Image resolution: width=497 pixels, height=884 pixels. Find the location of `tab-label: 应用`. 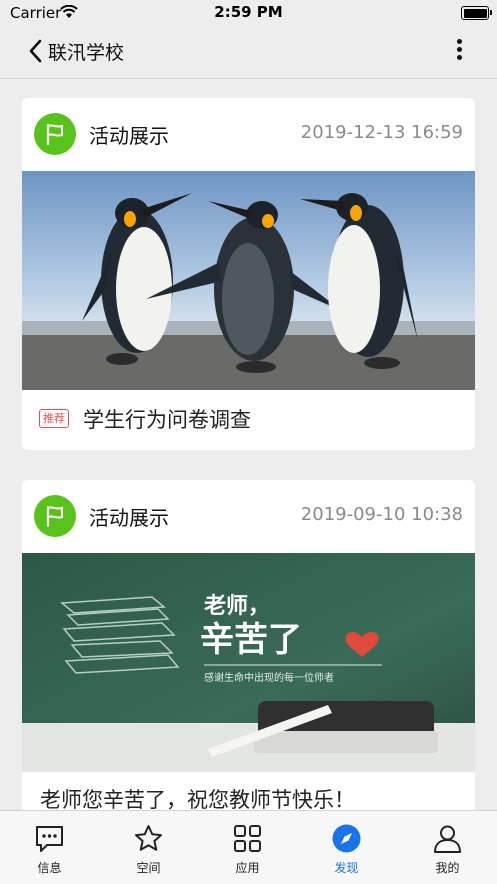

tab-label: 应用 is located at coordinates (247, 868).